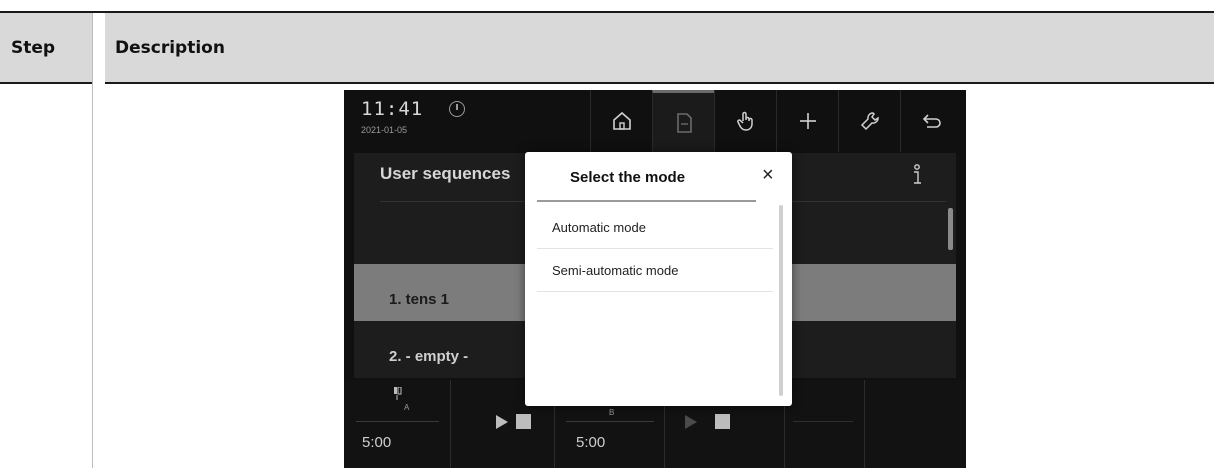 This screenshot has width=1214, height=468. Describe the element at coordinates (170, 47) in the screenshot. I see `description-header-label: Description` at that location.